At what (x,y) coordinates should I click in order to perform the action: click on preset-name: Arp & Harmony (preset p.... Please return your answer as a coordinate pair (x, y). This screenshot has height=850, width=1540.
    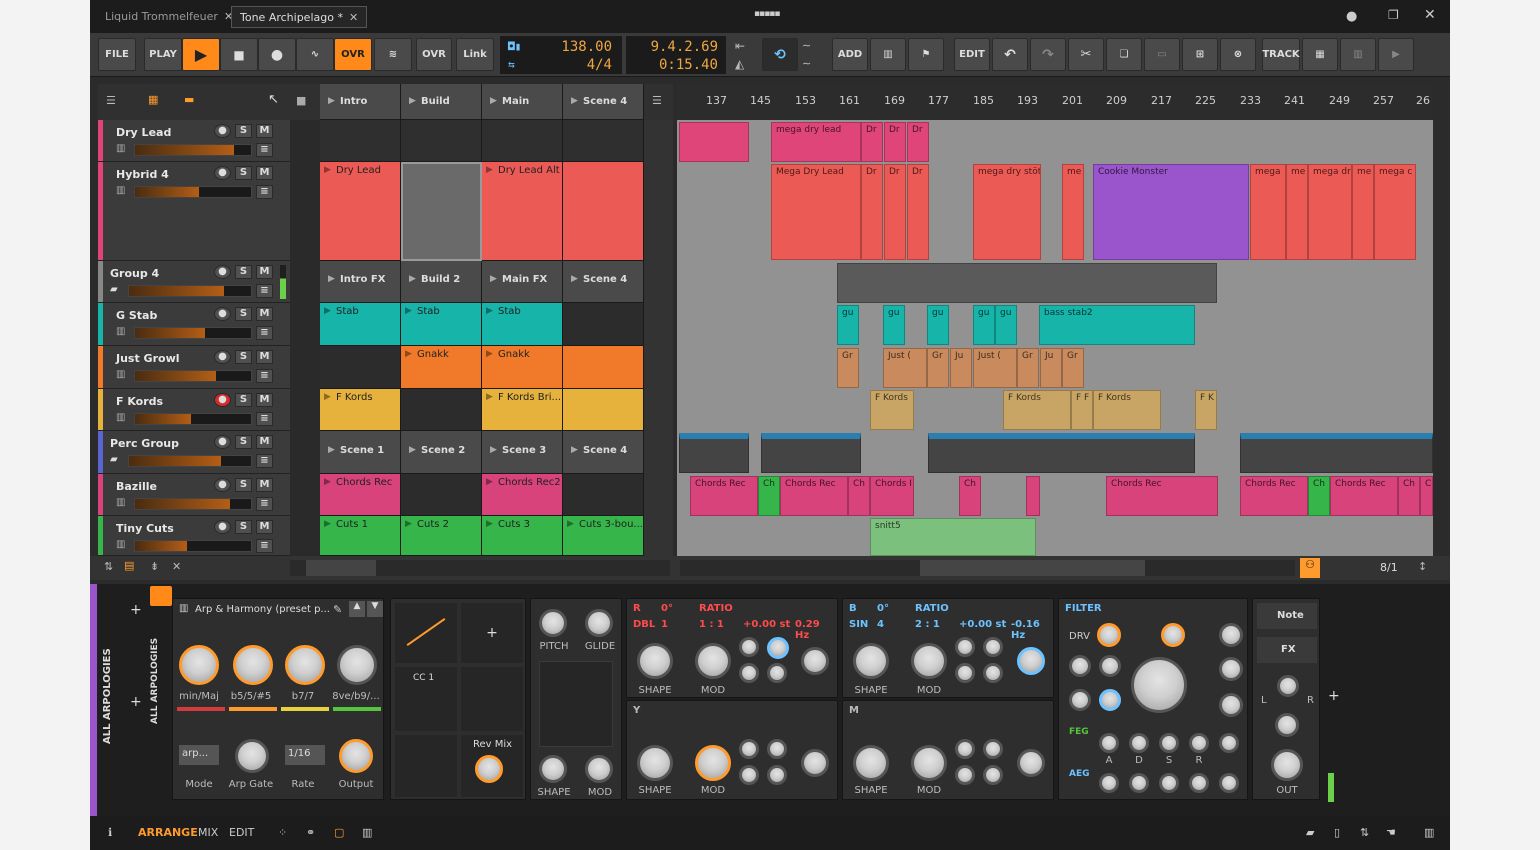
    Looking at the image, I should click on (262, 609).